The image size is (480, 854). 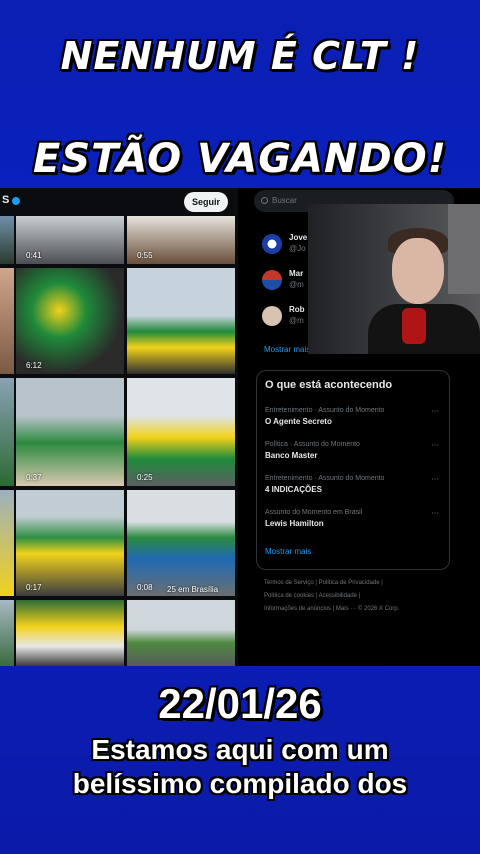 I want to click on suggestion-name: Rob, so click(x=297, y=309).